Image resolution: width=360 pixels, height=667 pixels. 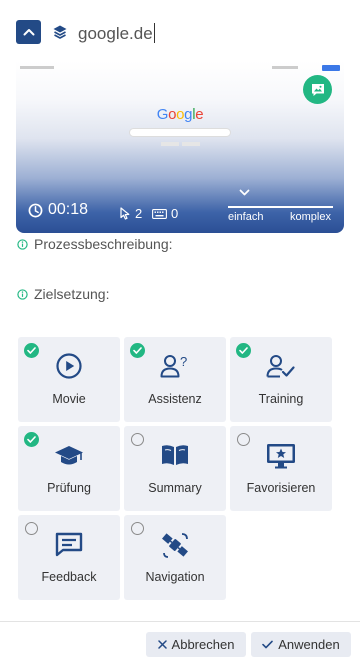 What do you see at coordinates (244, 193) in the screenshot?
I see `complexity-slider-handle` at bounding box center [244, 193].